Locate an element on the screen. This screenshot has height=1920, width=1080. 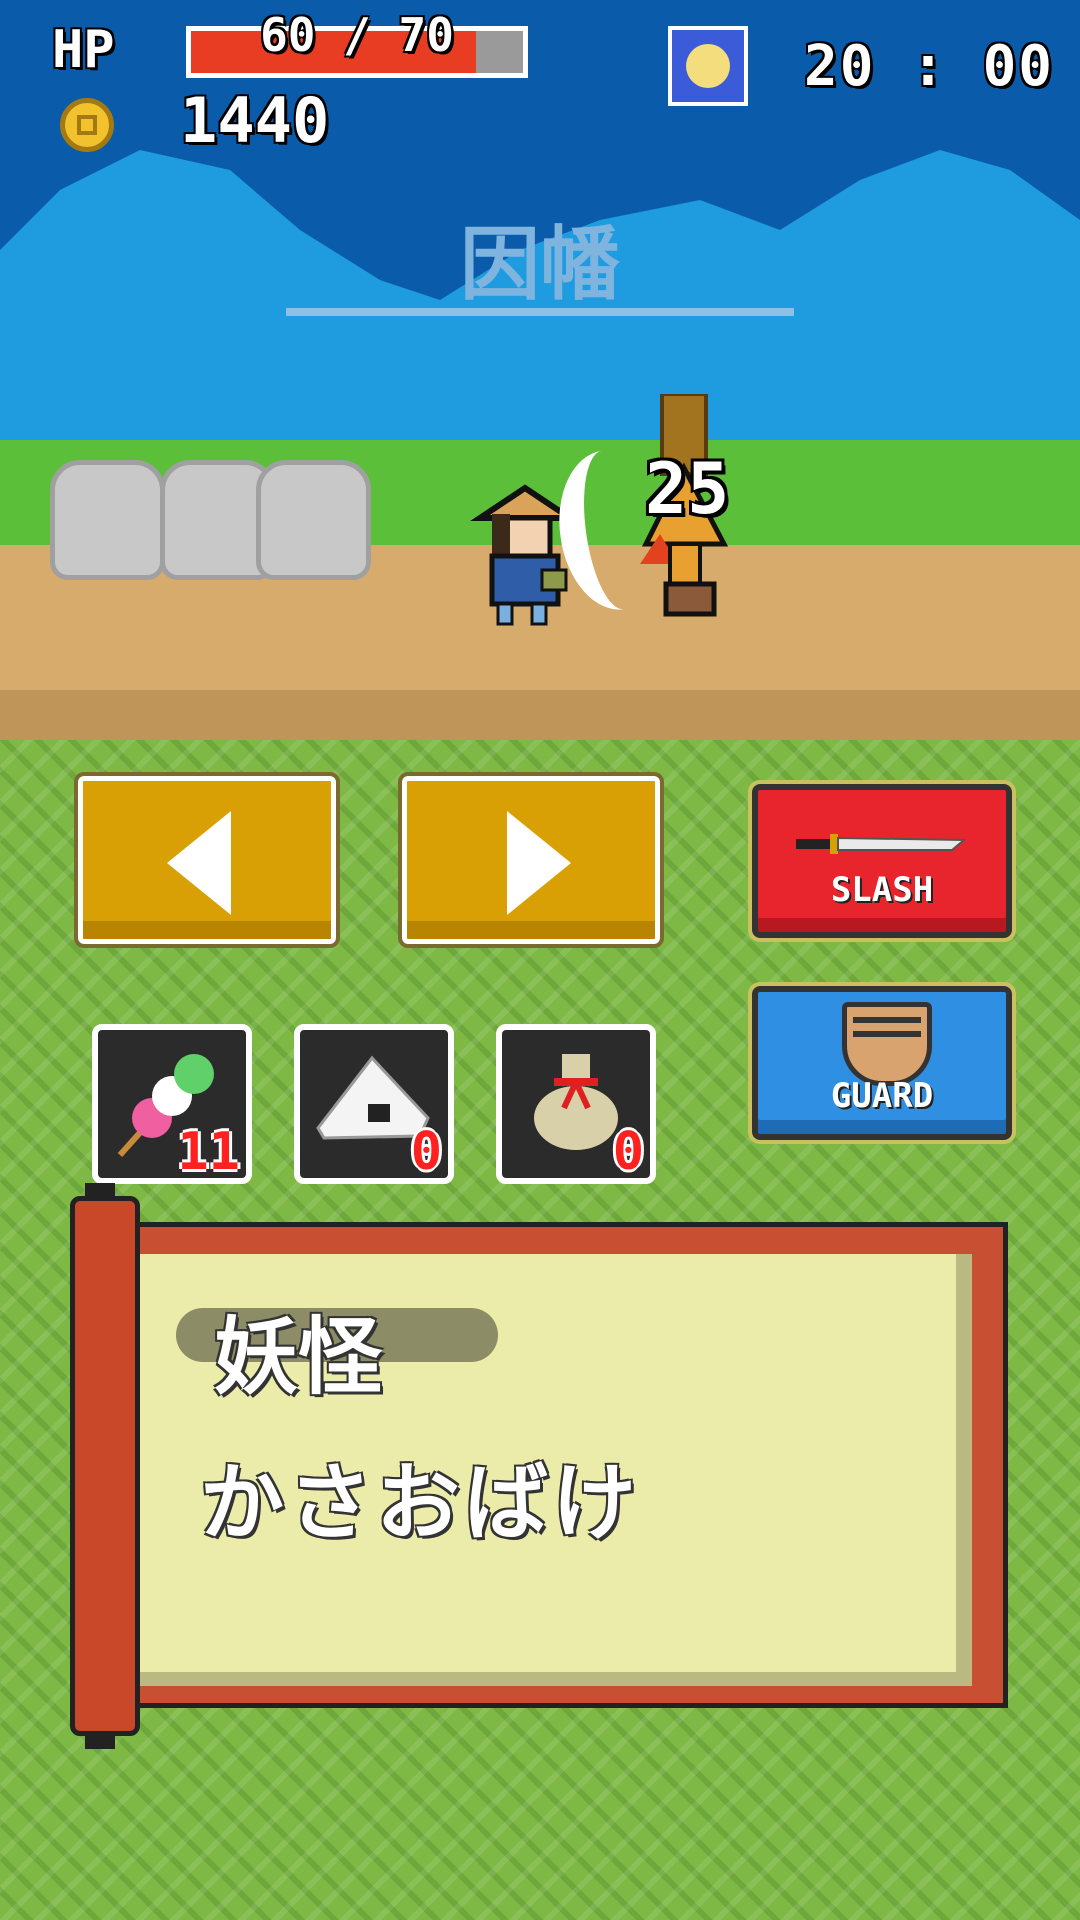
item-slot-onigiri: 0 is located at coordinates (374, 1104).